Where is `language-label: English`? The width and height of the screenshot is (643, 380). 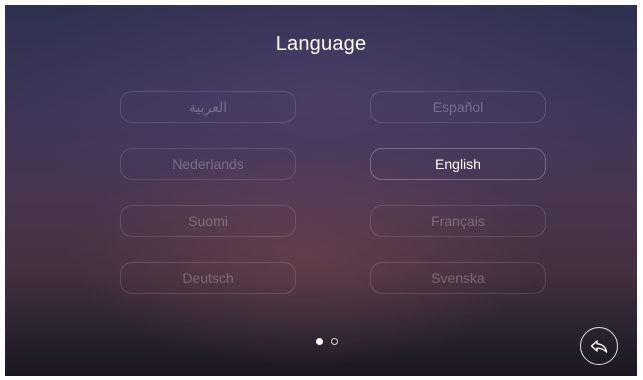 language-label: English is located at coordinates (458, 164).